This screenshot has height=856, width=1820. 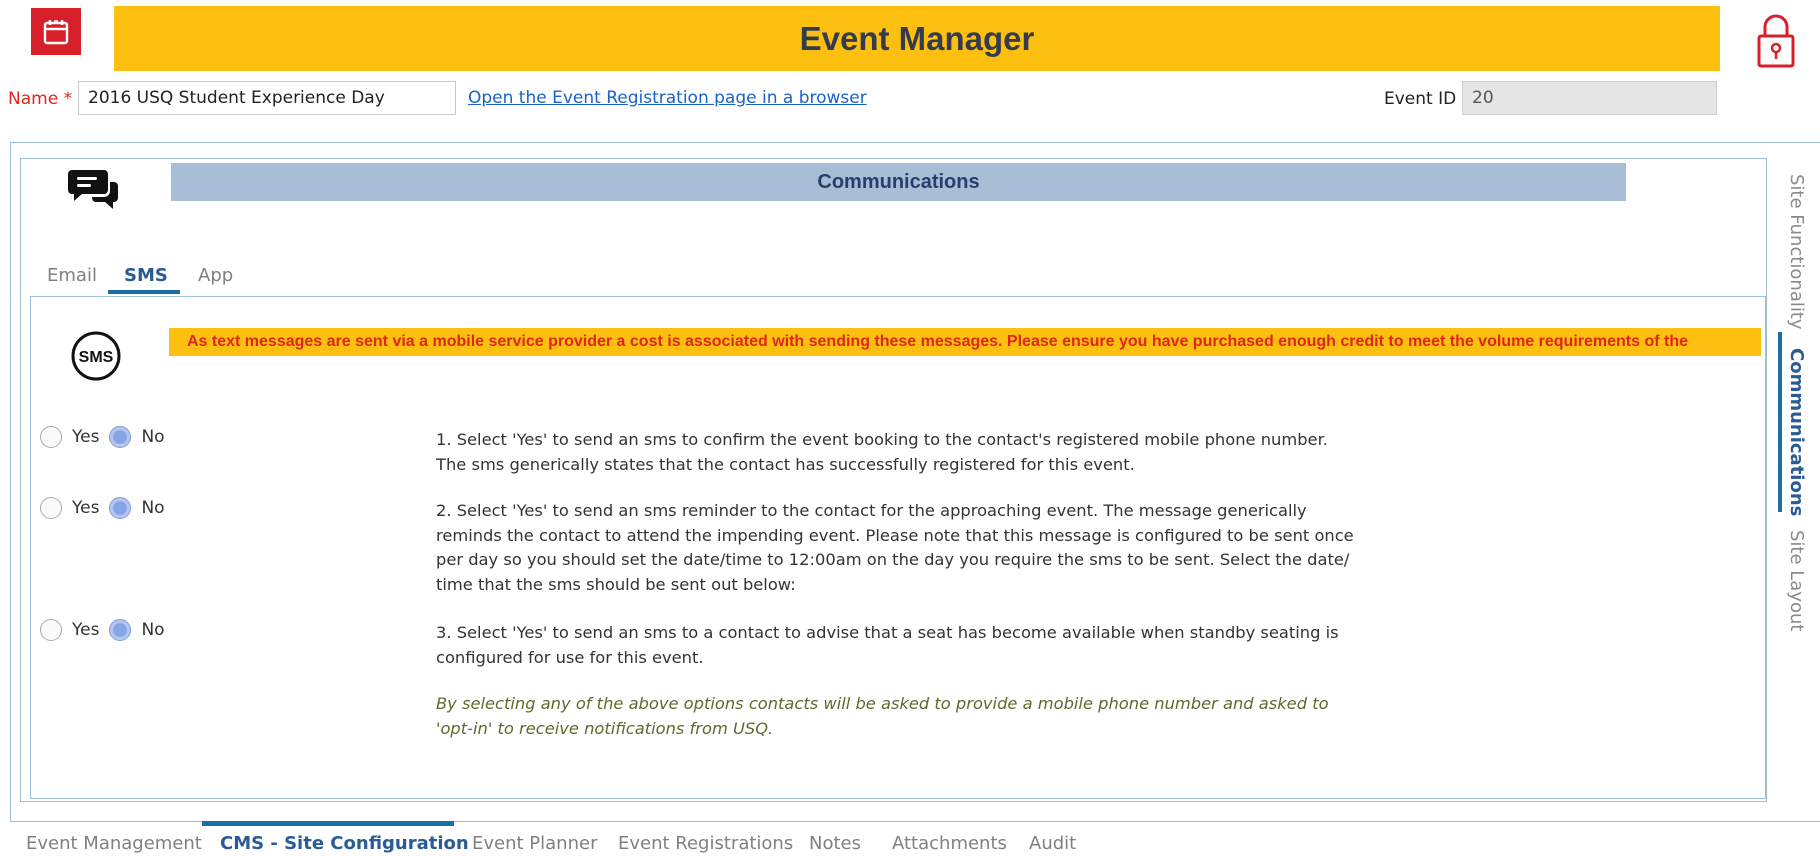 I want to click on tab-site-layout: Site Layout, so click(x=1796, y=580).